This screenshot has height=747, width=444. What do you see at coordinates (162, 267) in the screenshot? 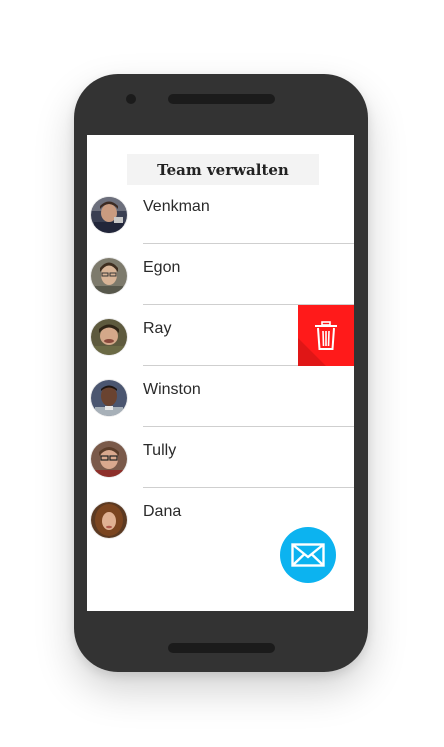
I see `member-name: Egon` at bounding box center [162, 267].